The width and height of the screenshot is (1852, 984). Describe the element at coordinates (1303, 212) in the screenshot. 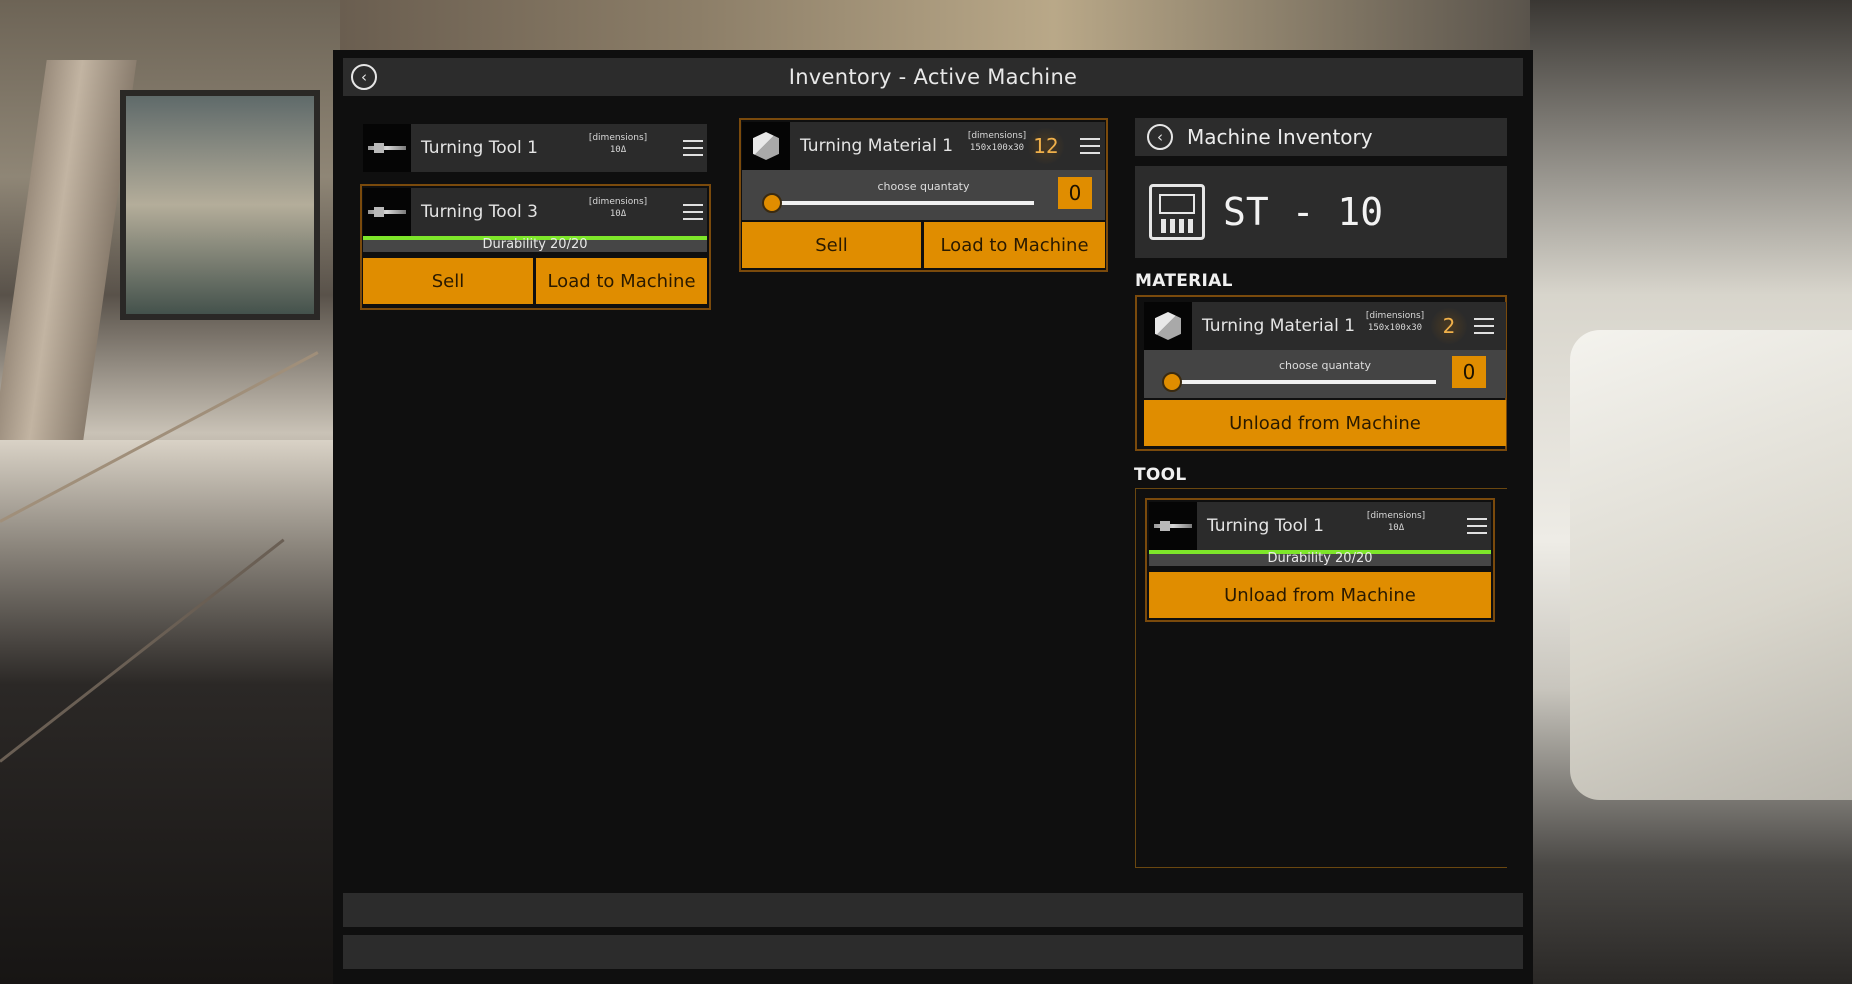

I see `machine-name: ST - 10` at that location.